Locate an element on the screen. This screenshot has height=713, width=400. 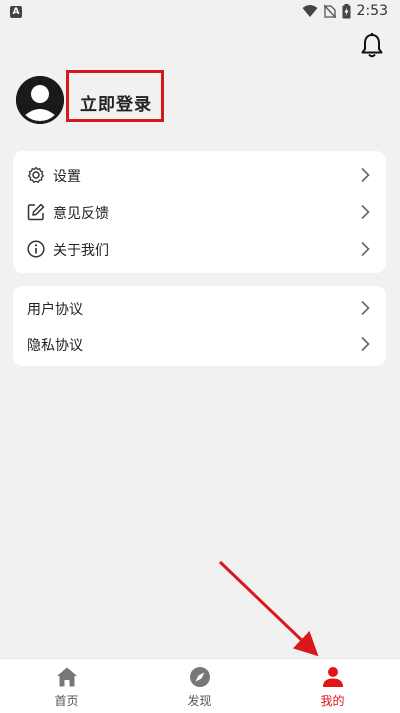
no-sim-icon is located at coordinates (329, 11).